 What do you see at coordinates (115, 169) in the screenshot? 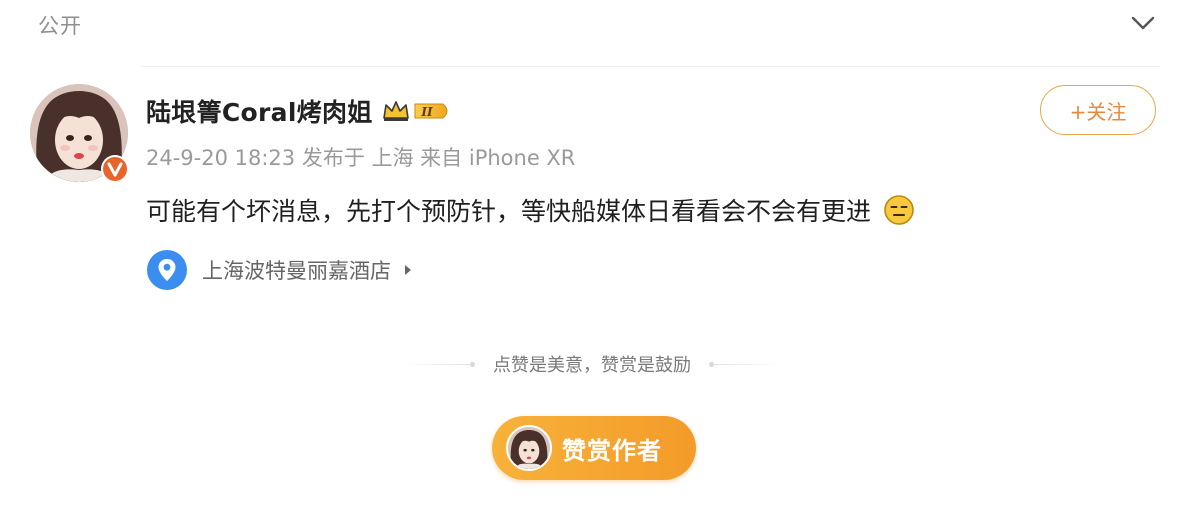
I see `verified-badge-icon` at bounding box center [115, 169].